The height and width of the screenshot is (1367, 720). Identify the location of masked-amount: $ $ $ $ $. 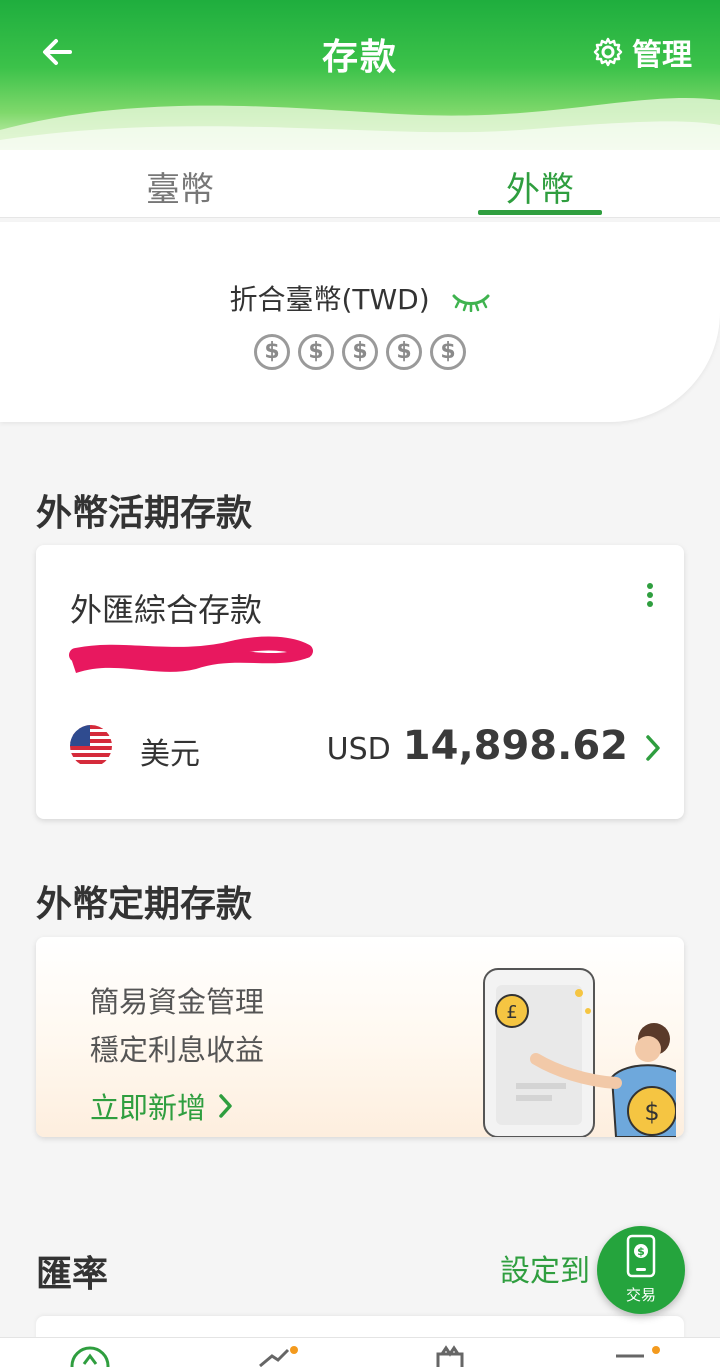
(360, 352).